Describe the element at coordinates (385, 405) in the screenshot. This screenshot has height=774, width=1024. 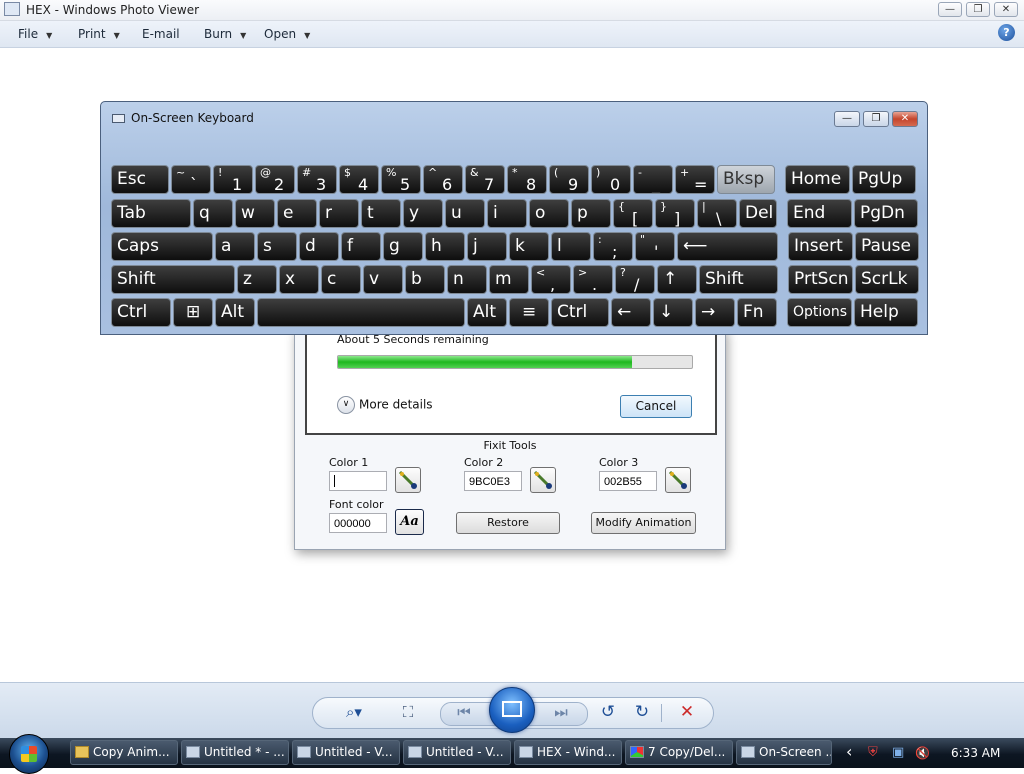
I see `more-details-toggle: ∨ More details` at that location.